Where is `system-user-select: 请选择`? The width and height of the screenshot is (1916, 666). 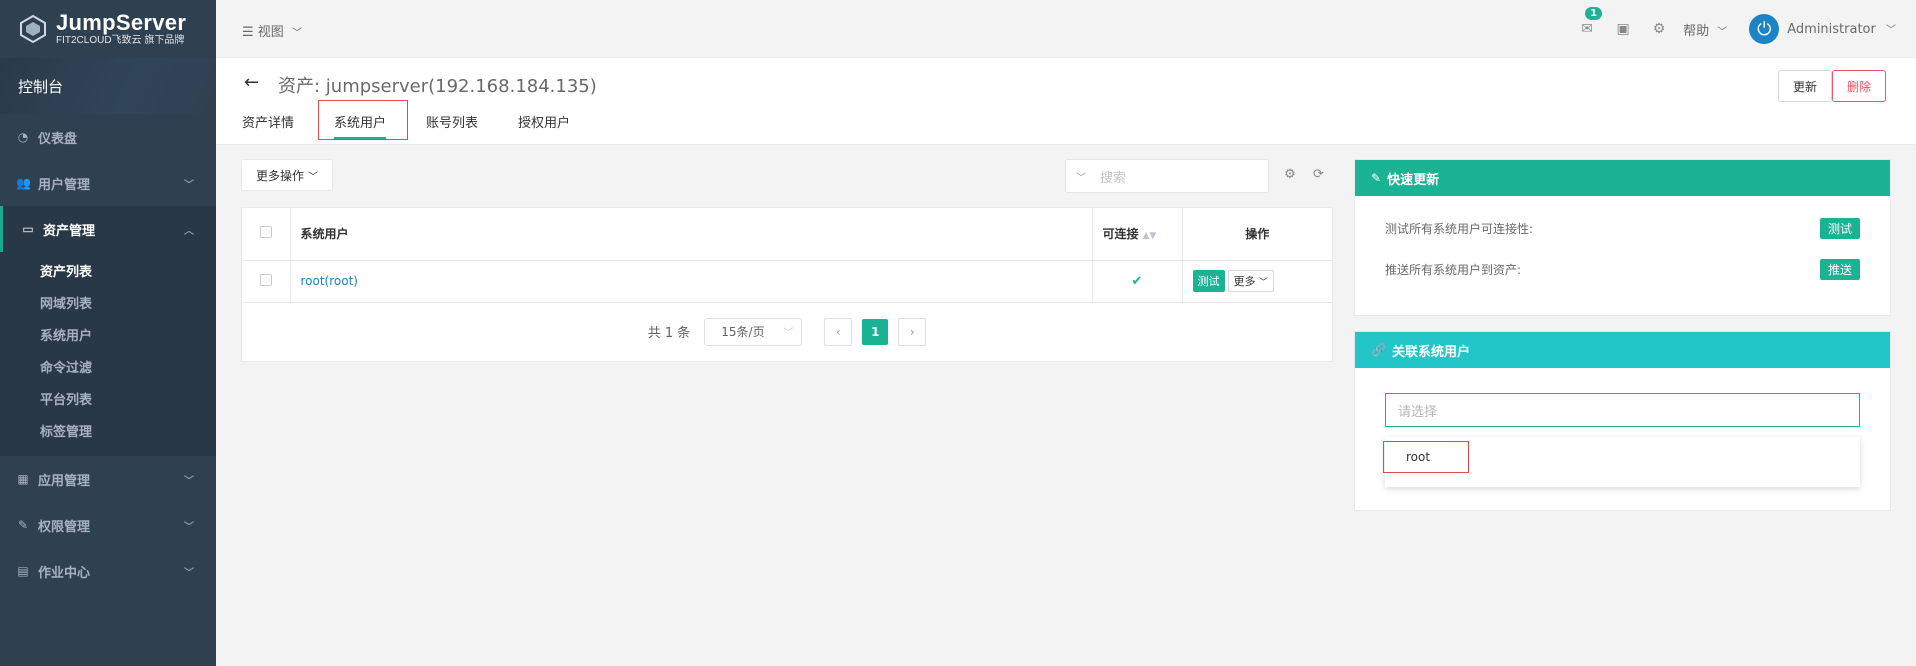 system-user-select: 请选择 is located at coordinates (1622, 410).